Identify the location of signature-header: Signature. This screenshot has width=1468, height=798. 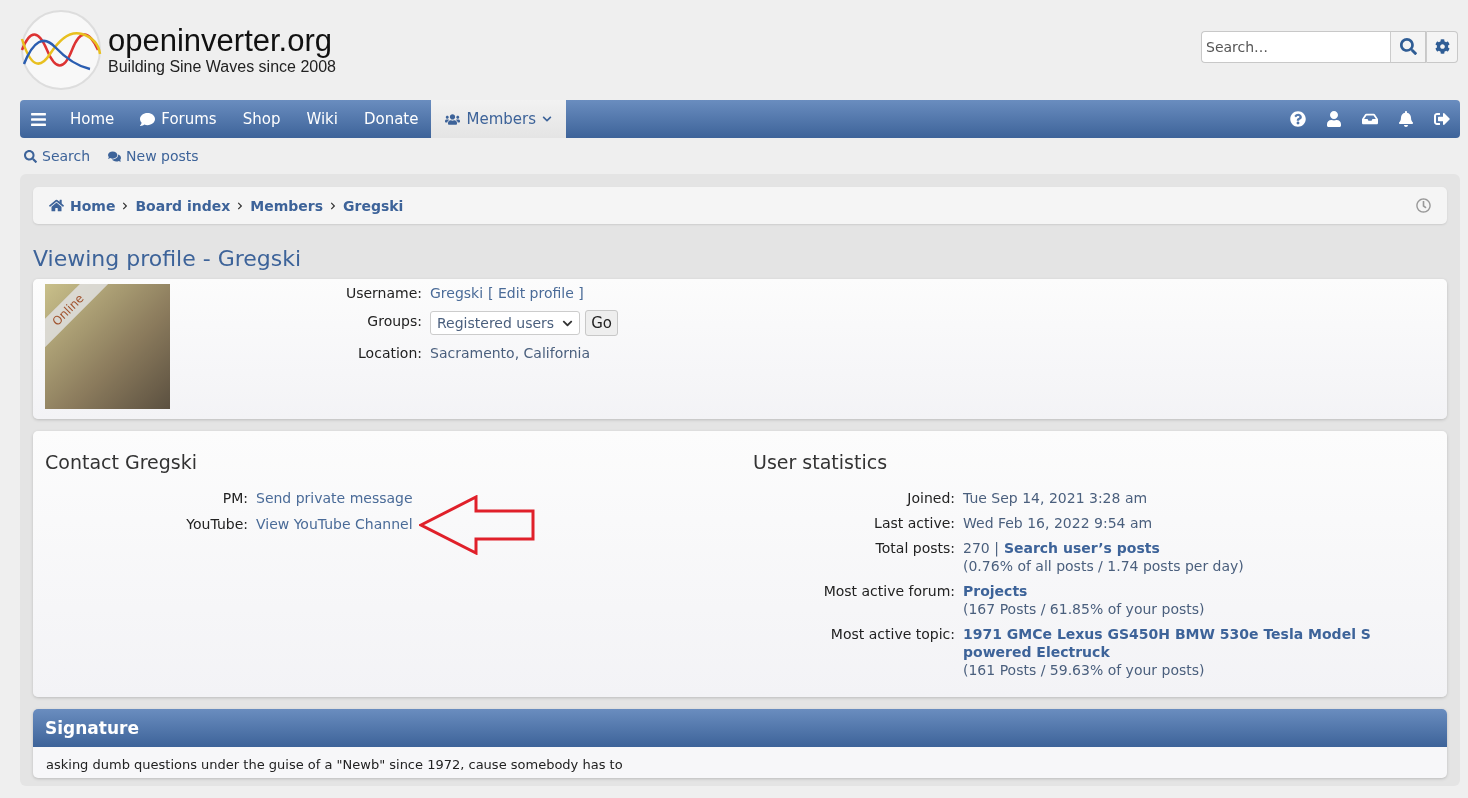
(740, 728).